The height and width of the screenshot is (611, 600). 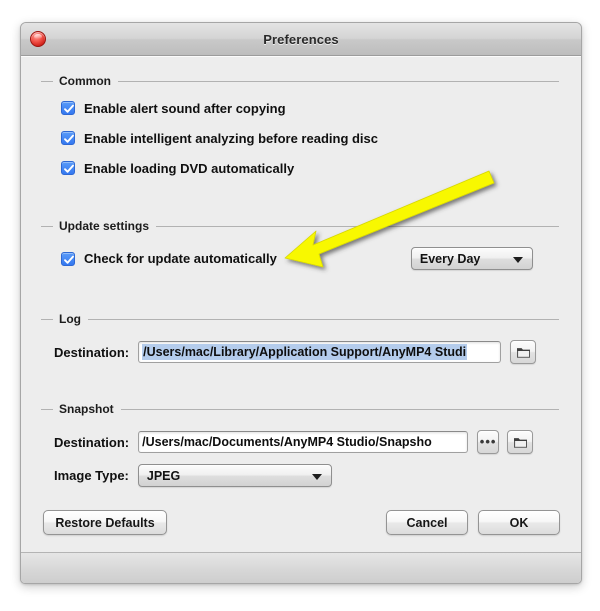 I want to click on ok-label: OK, so click(x=519, y=522).